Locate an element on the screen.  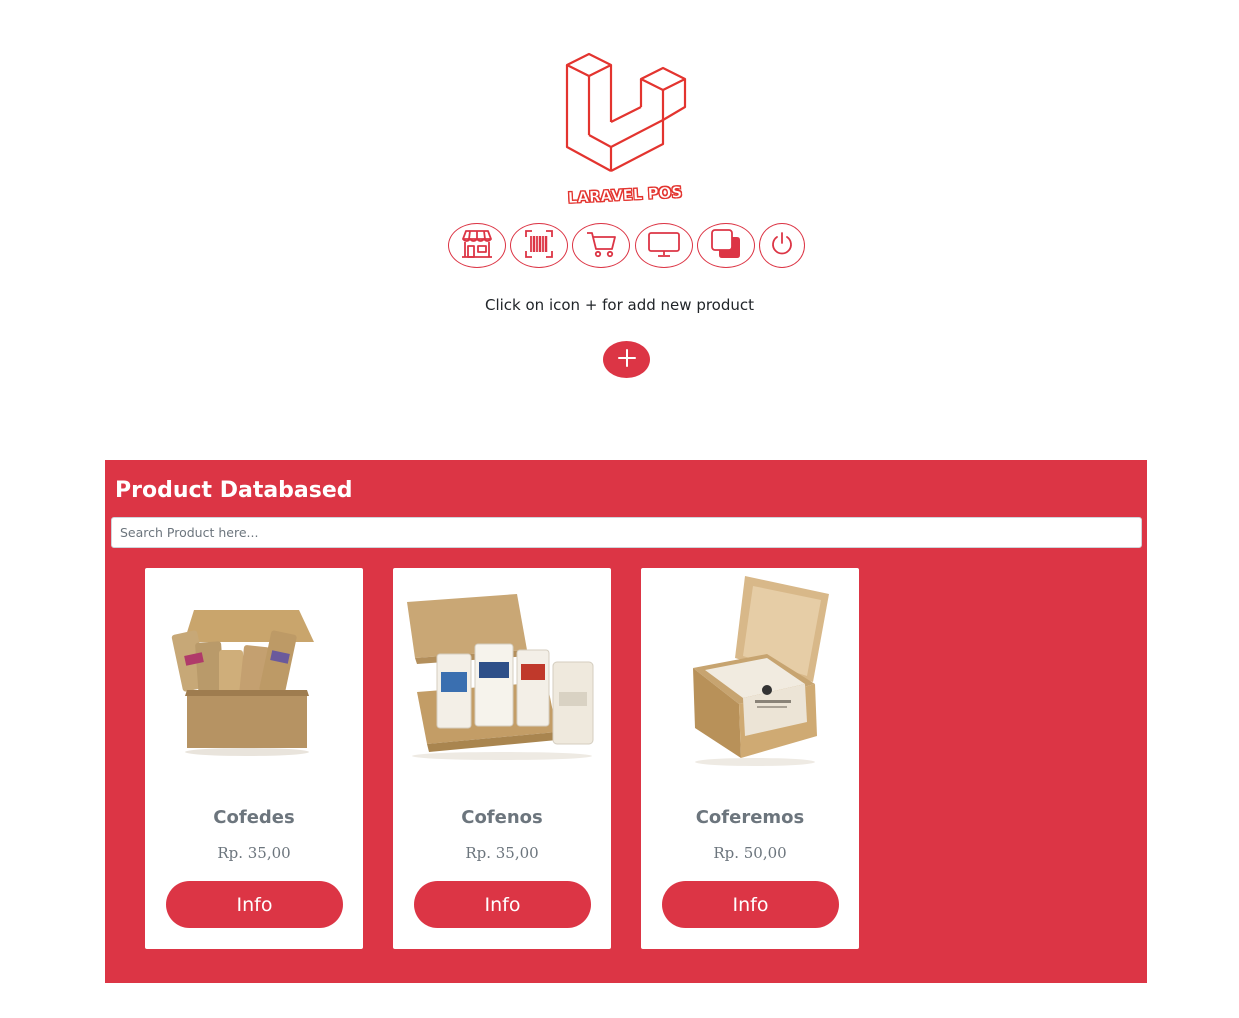
coffee-kraft-box-image is located at coordinates (750, 672).